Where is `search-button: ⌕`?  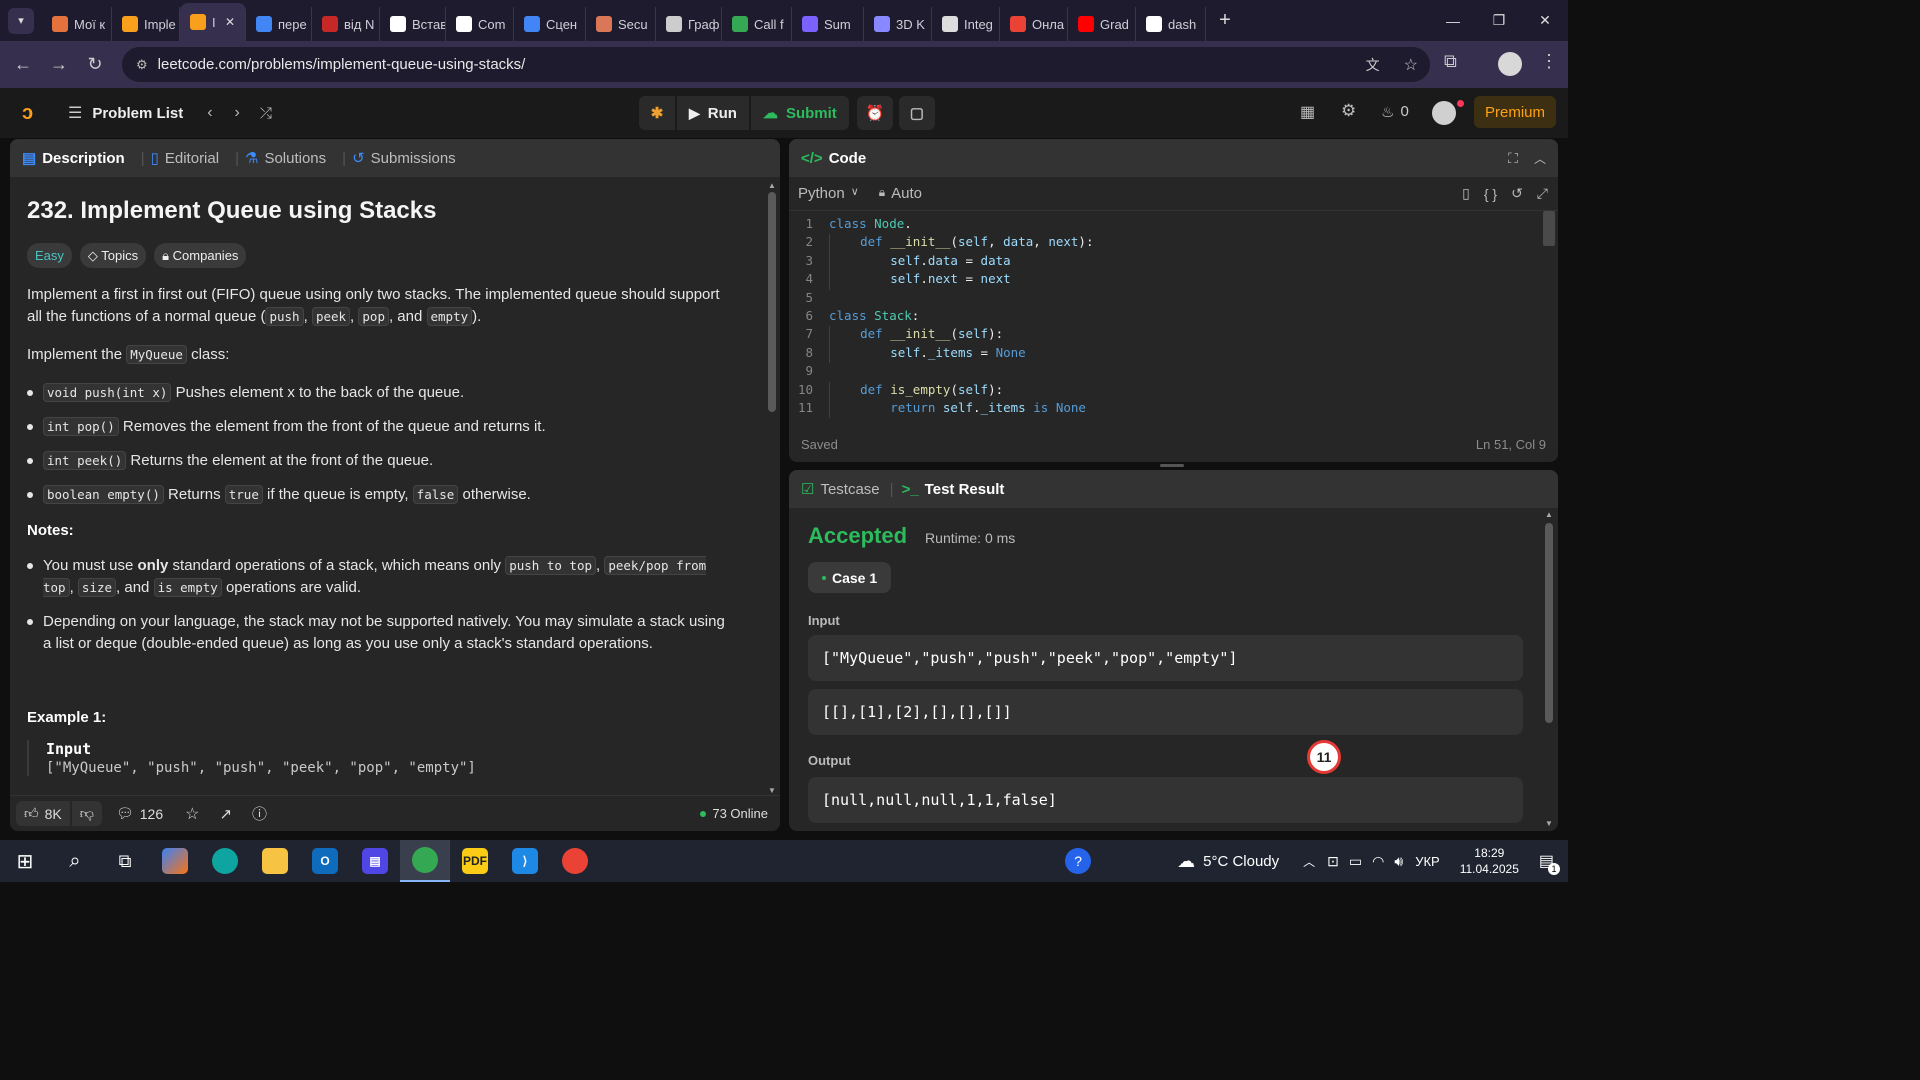 search-button: ⌕ is located at coordinates (75, 861).